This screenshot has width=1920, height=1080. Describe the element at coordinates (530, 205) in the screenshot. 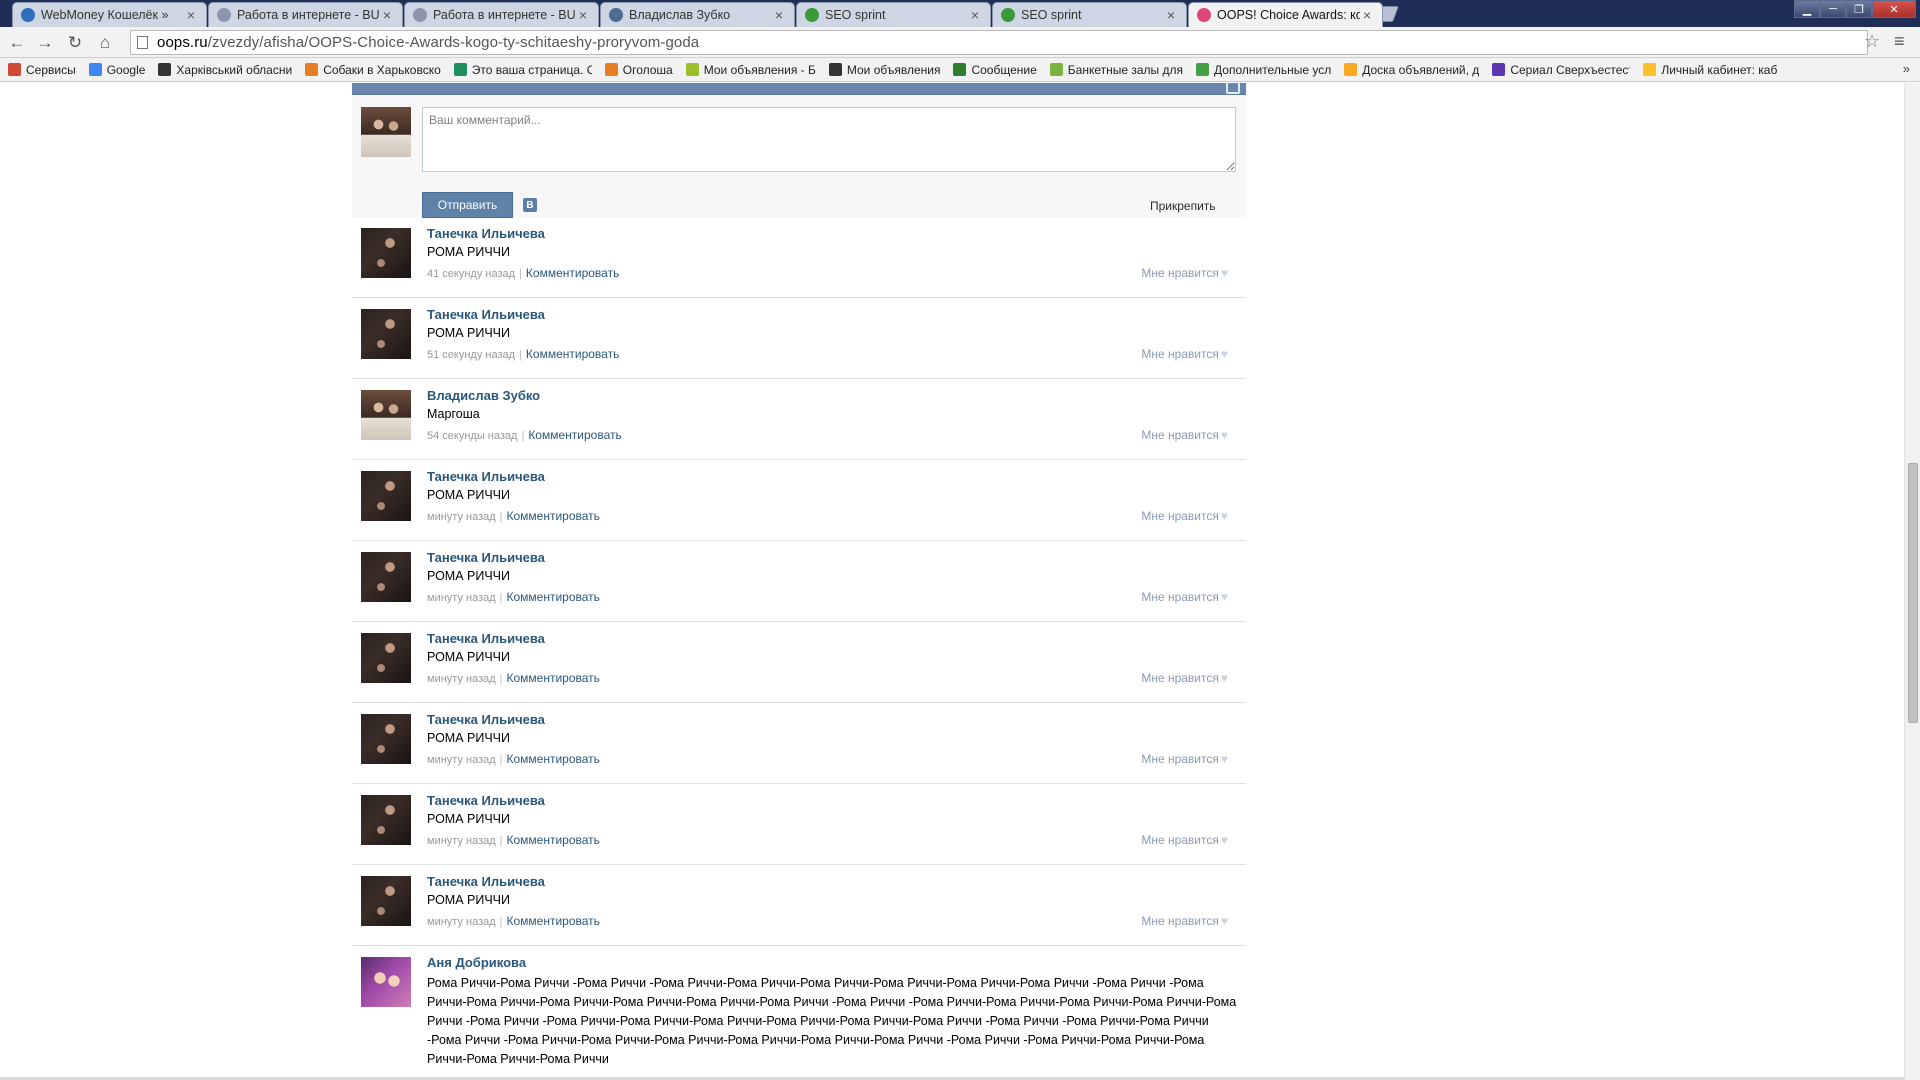

I see `vk-icon: В` at that location.